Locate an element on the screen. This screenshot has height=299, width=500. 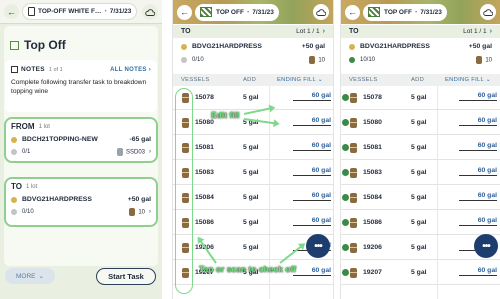
task-header-pill: TOP-OFF WHITE F… • 7/31/23 is located at coordinates (80, 11).